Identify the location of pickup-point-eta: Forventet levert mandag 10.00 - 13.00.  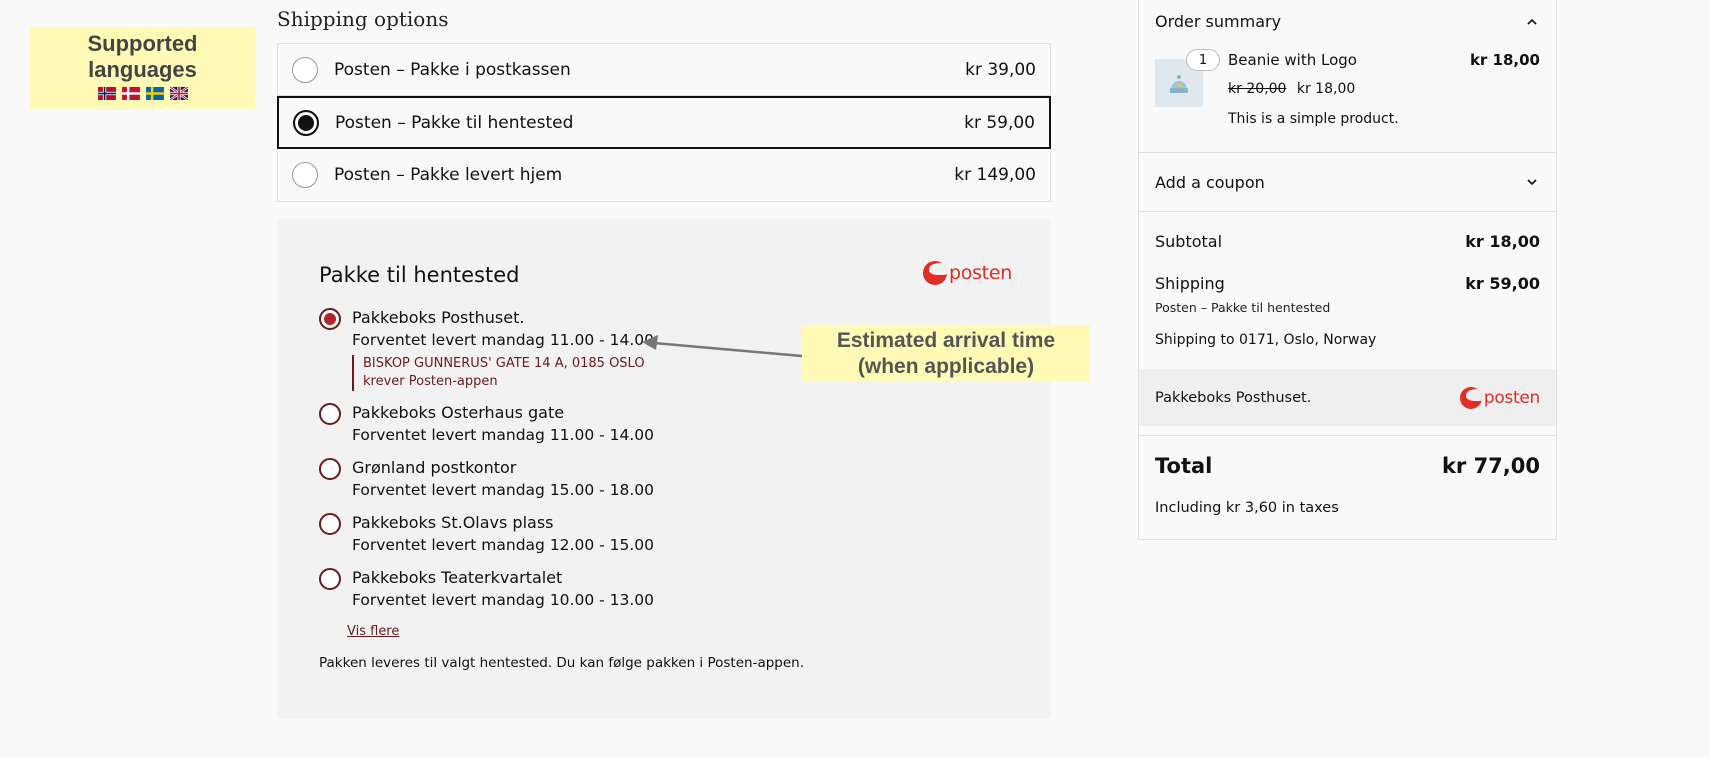
(503, 600).